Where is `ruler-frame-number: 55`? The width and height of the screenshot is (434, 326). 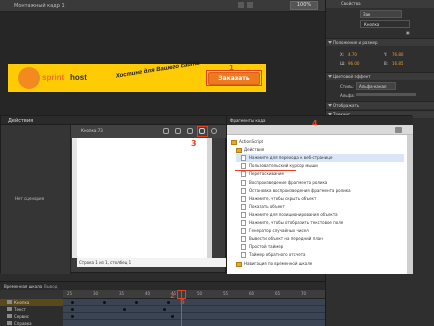 ruler-frame-number: 55 is located at coordinates (226, 293).